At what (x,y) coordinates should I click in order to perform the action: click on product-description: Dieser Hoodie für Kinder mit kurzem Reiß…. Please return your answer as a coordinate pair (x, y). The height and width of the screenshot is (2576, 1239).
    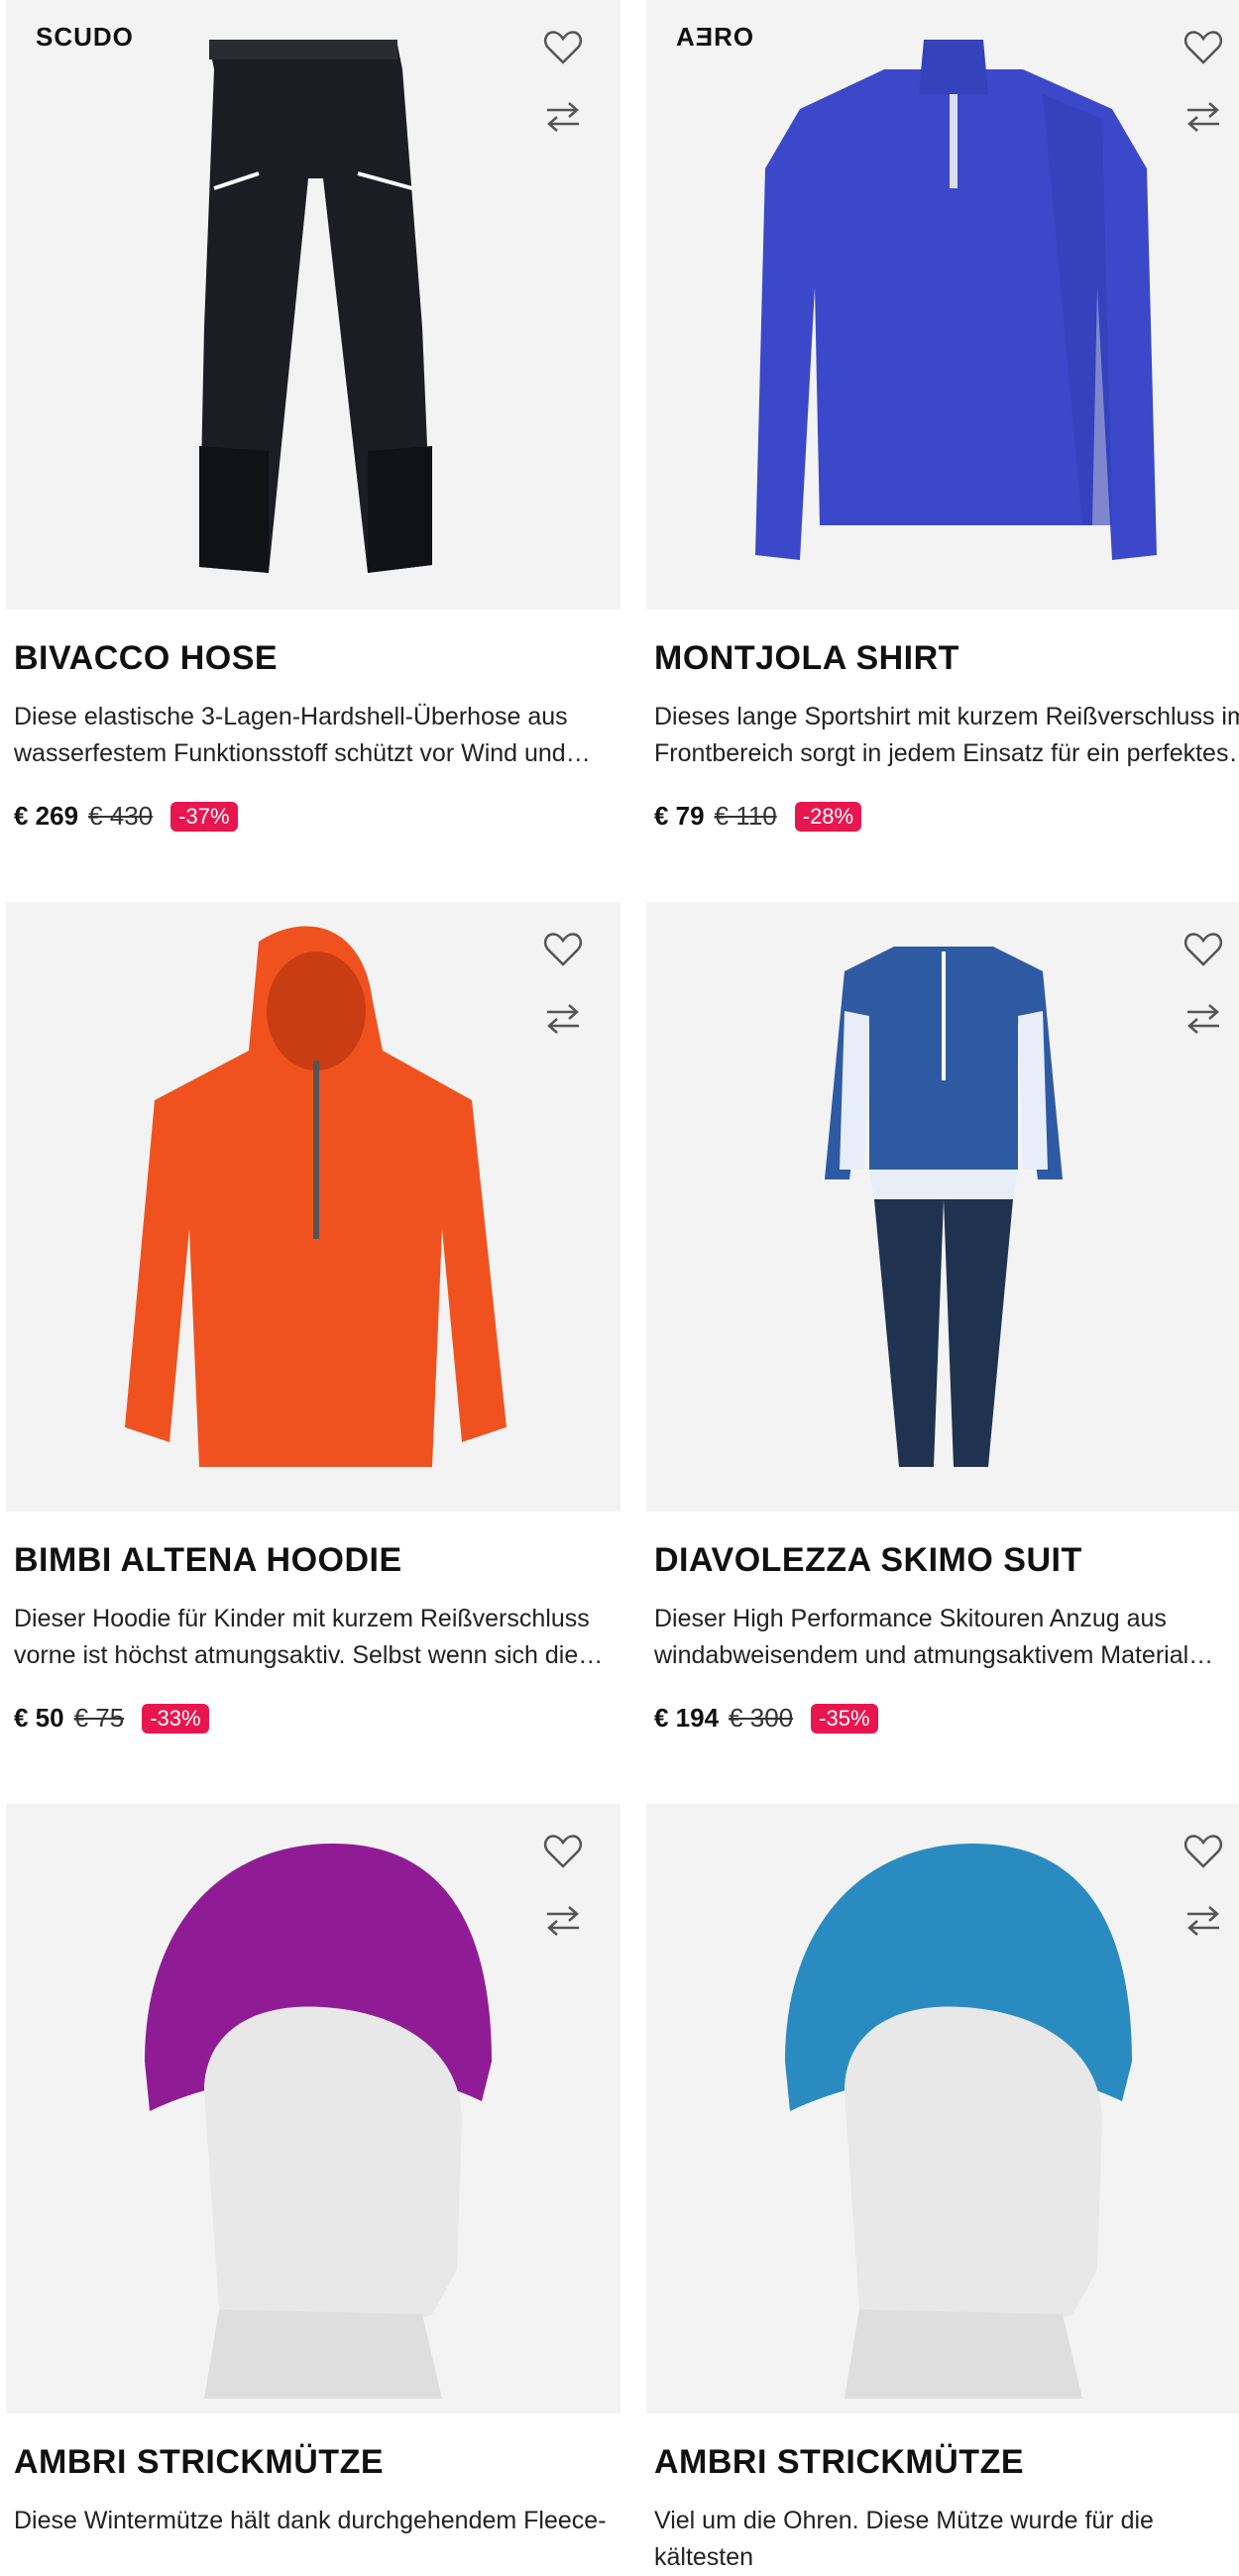
    Looking at the image, I should click on (309, 1637).